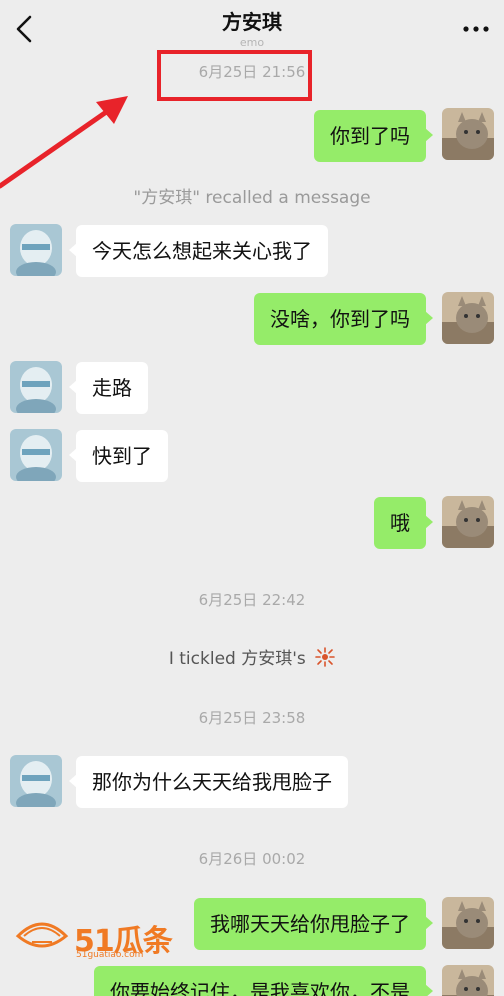  What do you see at coordinates (403, 523) in the screenshot?
I see `outgoing-message: 哦` at bounding box center [403, 523].